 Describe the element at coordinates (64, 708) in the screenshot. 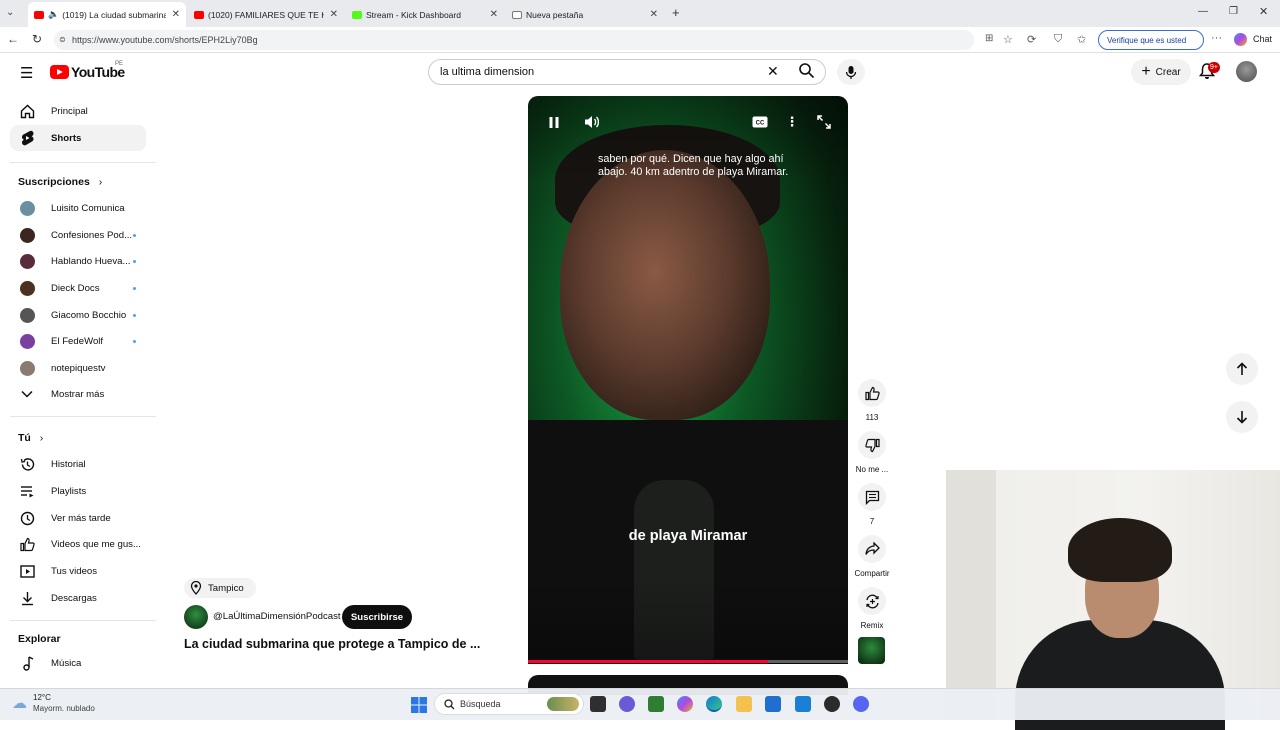

I see `weather-description: Mayorm. nublado` at that location.